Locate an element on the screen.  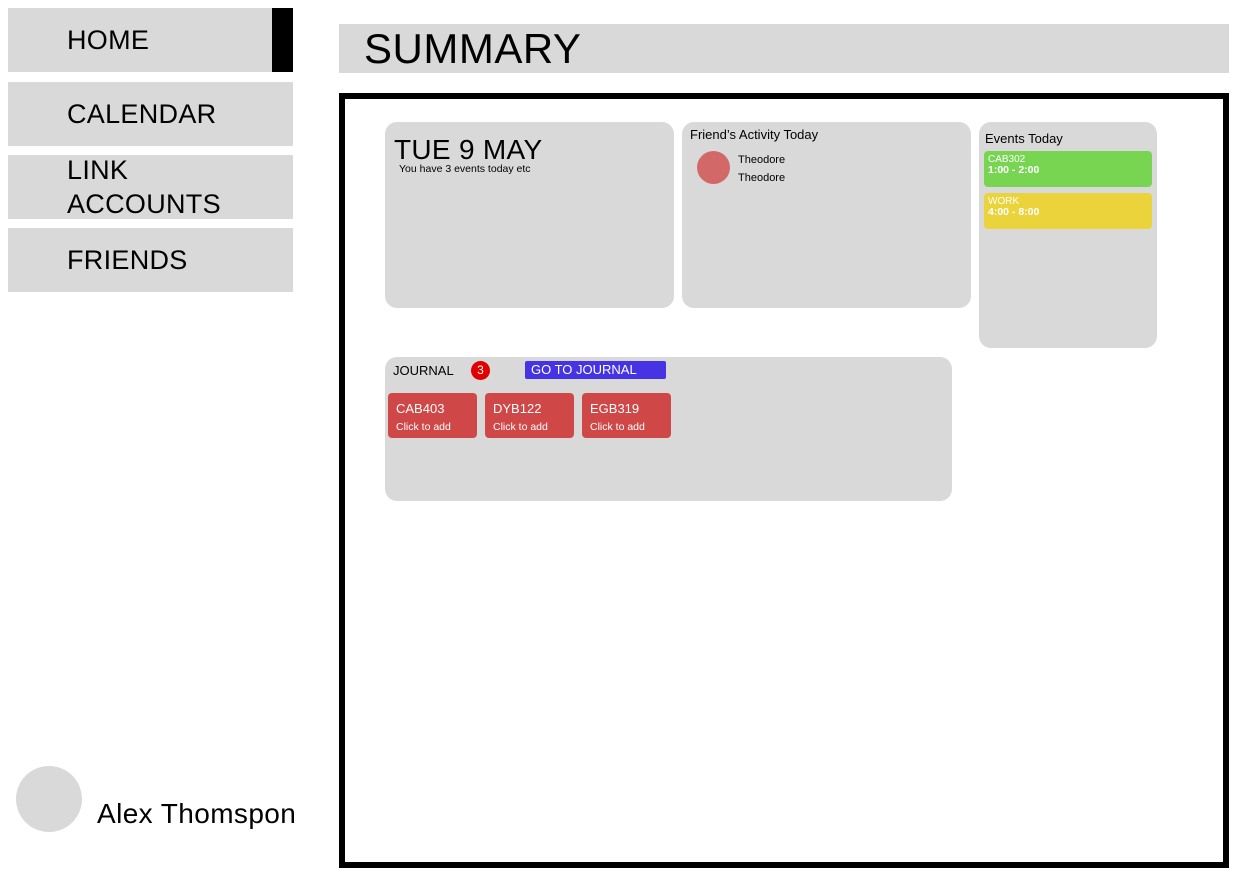
today-date: TUE 9 MAY is located at coordinates (468, 149).